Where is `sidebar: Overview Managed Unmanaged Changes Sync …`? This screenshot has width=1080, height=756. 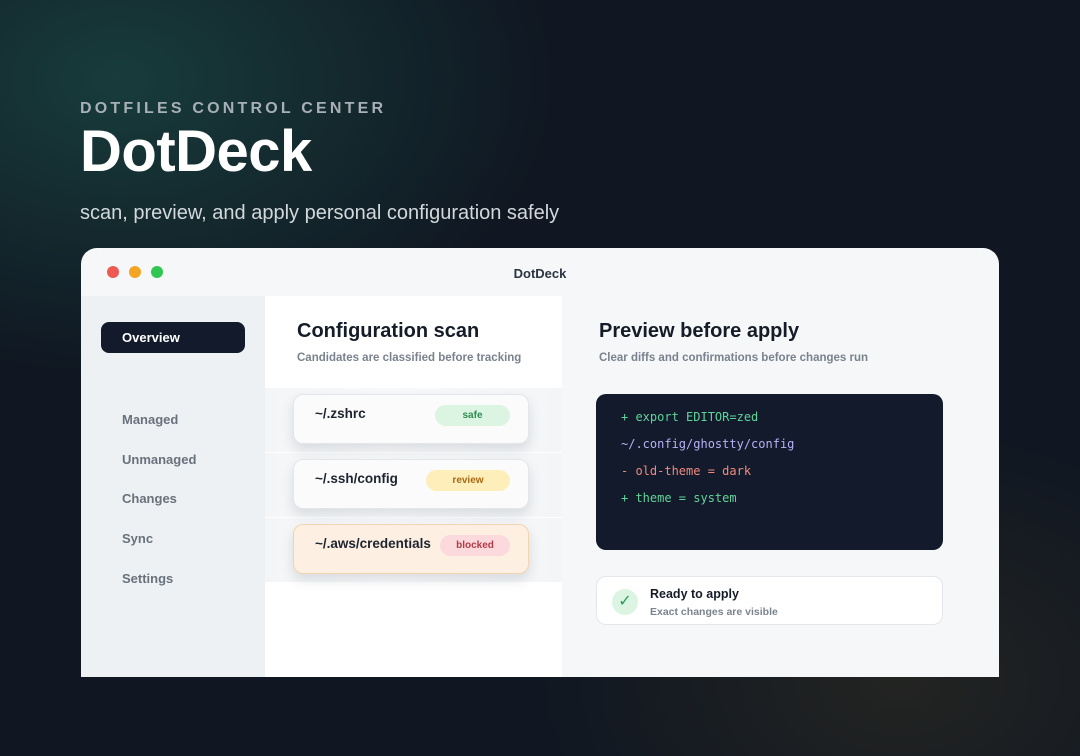 sidebar: Overview Managed Unmanaged Changes Sync … is located at coordinates (173, 486).